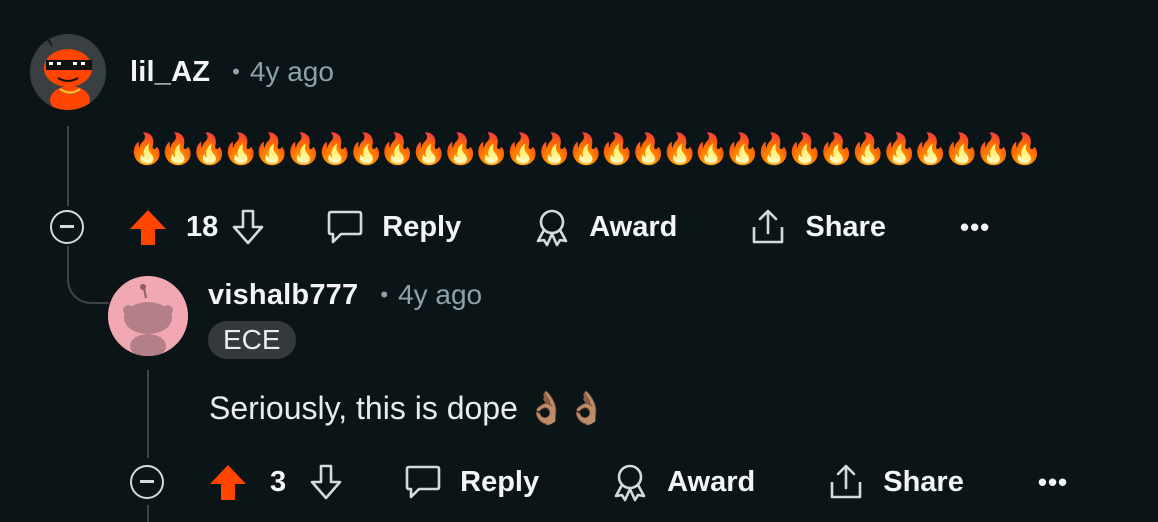  Describe the element at coordinates (278, 481) in the screenshot. I see `vote-count: 3` at that location.